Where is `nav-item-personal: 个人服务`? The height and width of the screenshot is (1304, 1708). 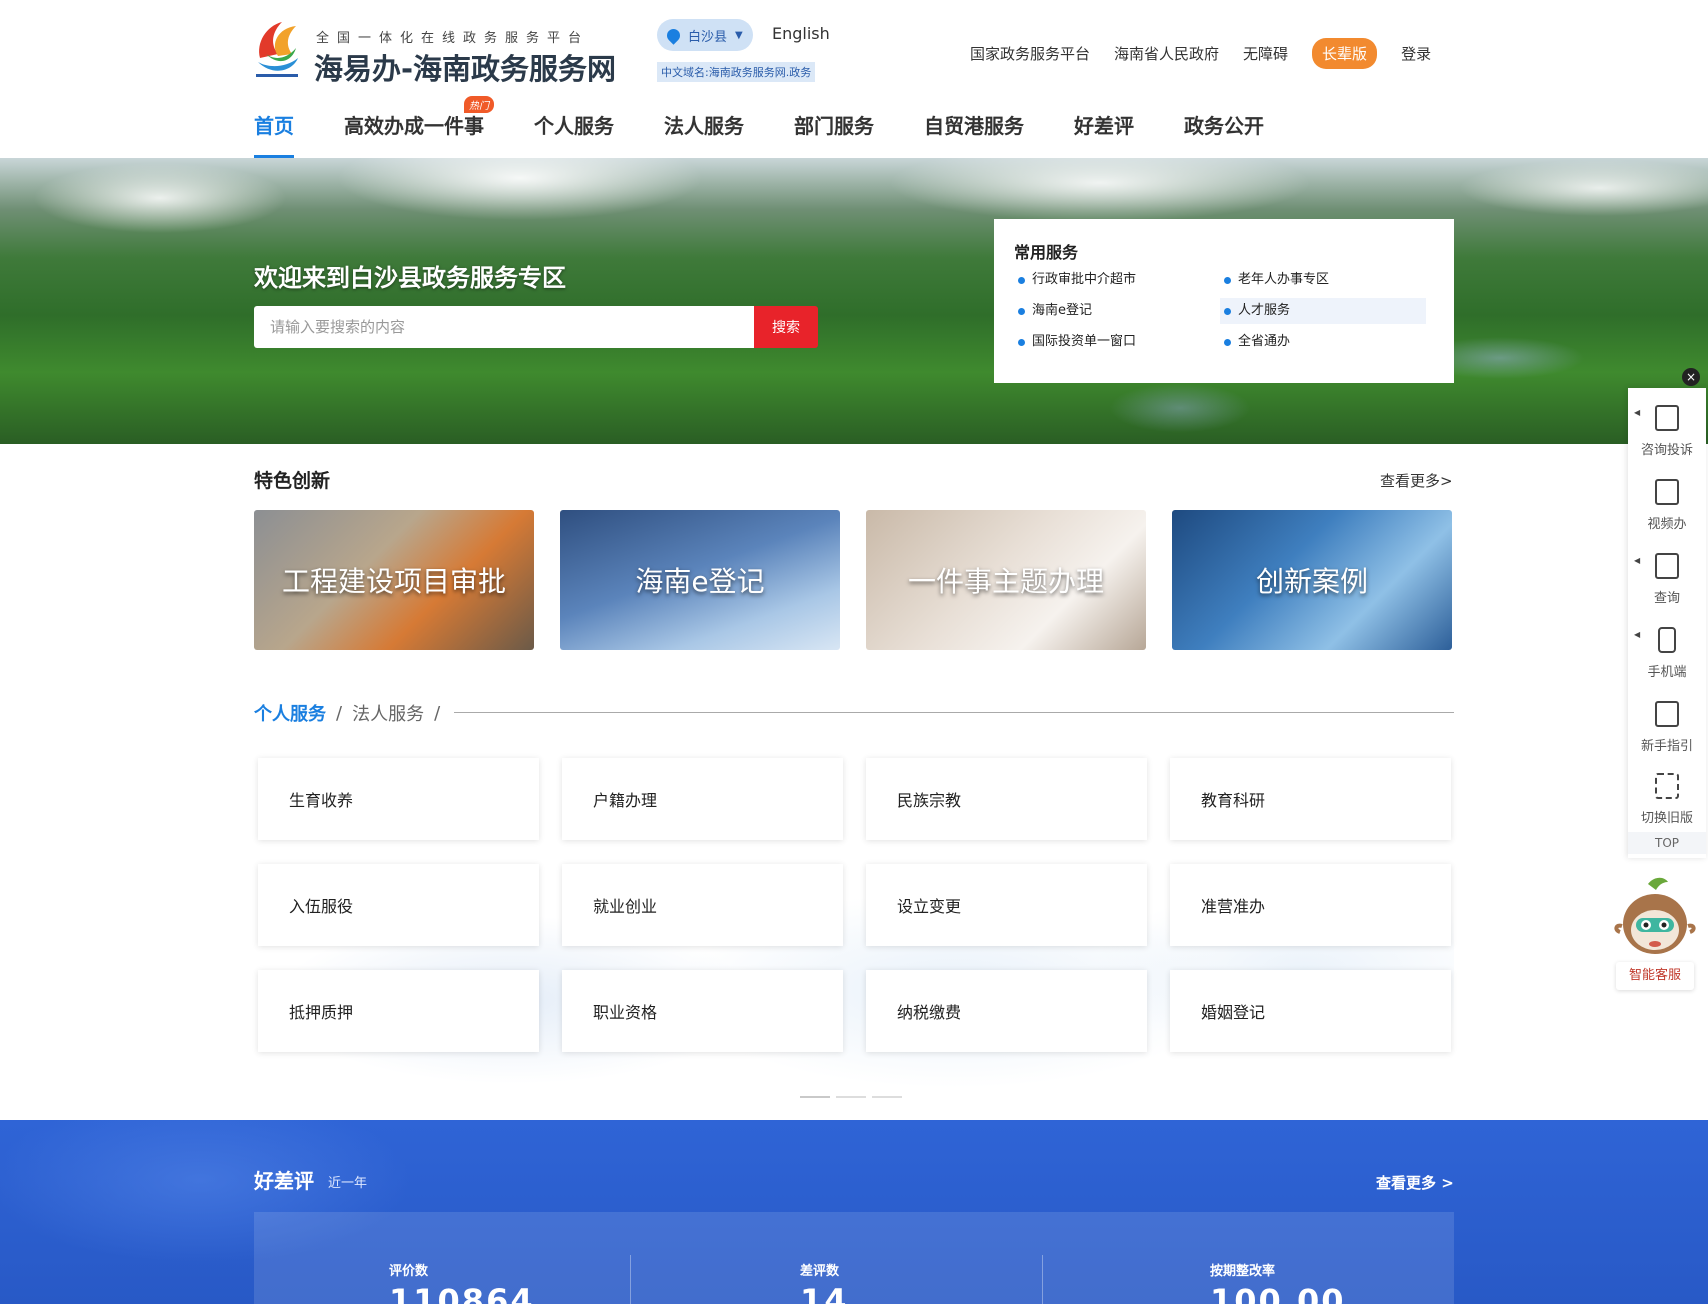
nav-item-personal: 个人服务 is located at coordinates (574, 134).